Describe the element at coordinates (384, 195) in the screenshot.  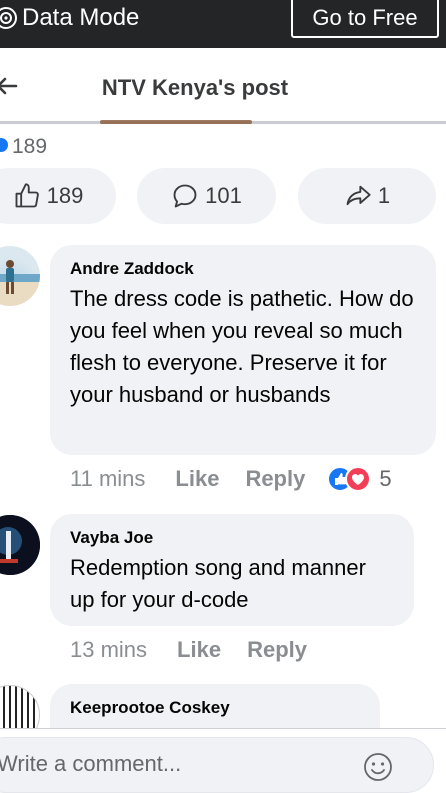
I see `share-count: 1` at that location.